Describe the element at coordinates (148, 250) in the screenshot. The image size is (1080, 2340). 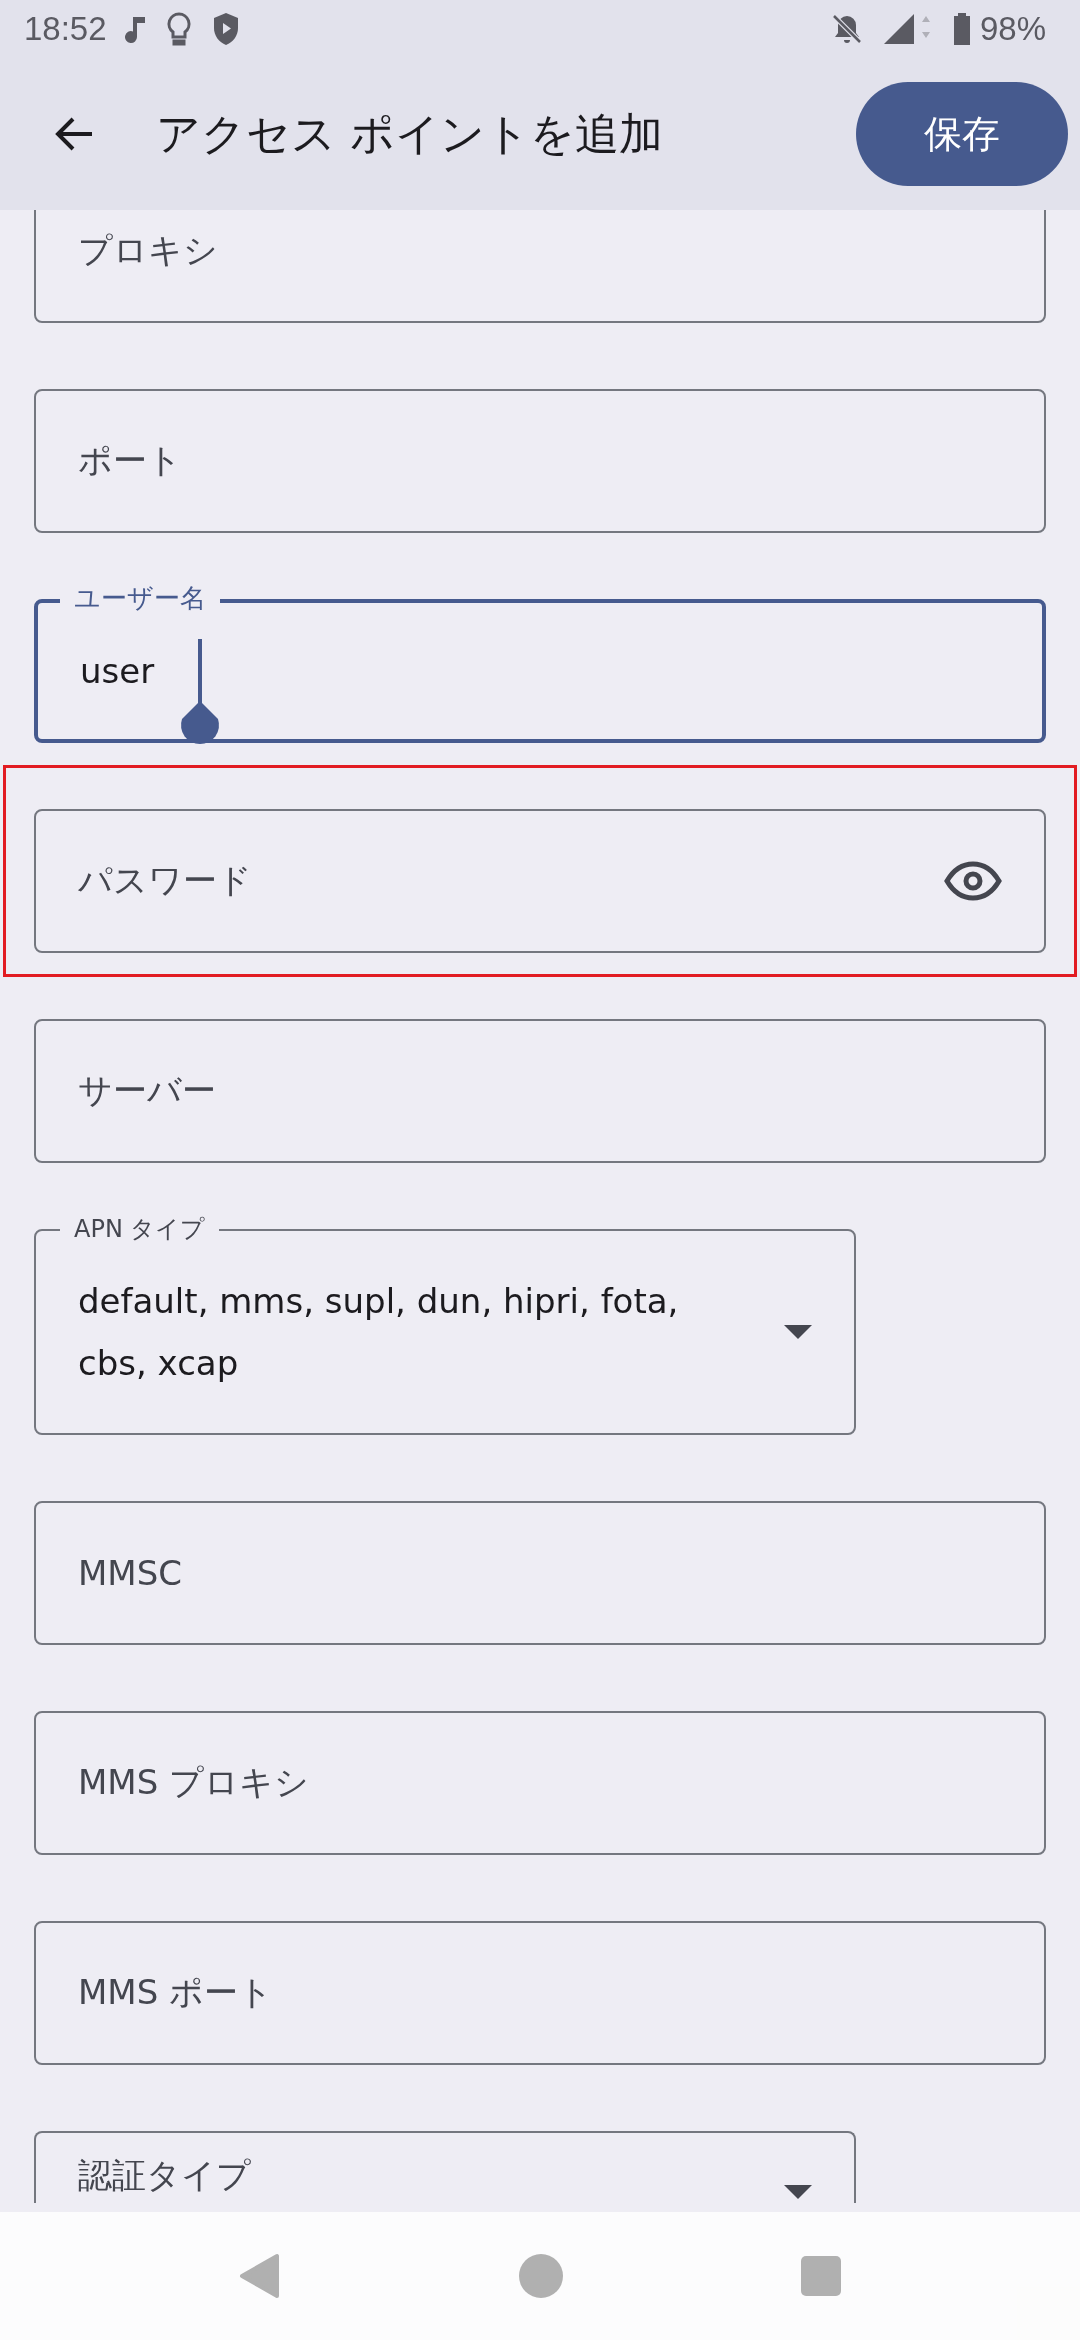
I see `field-placeholder: プロキシ` at that location.